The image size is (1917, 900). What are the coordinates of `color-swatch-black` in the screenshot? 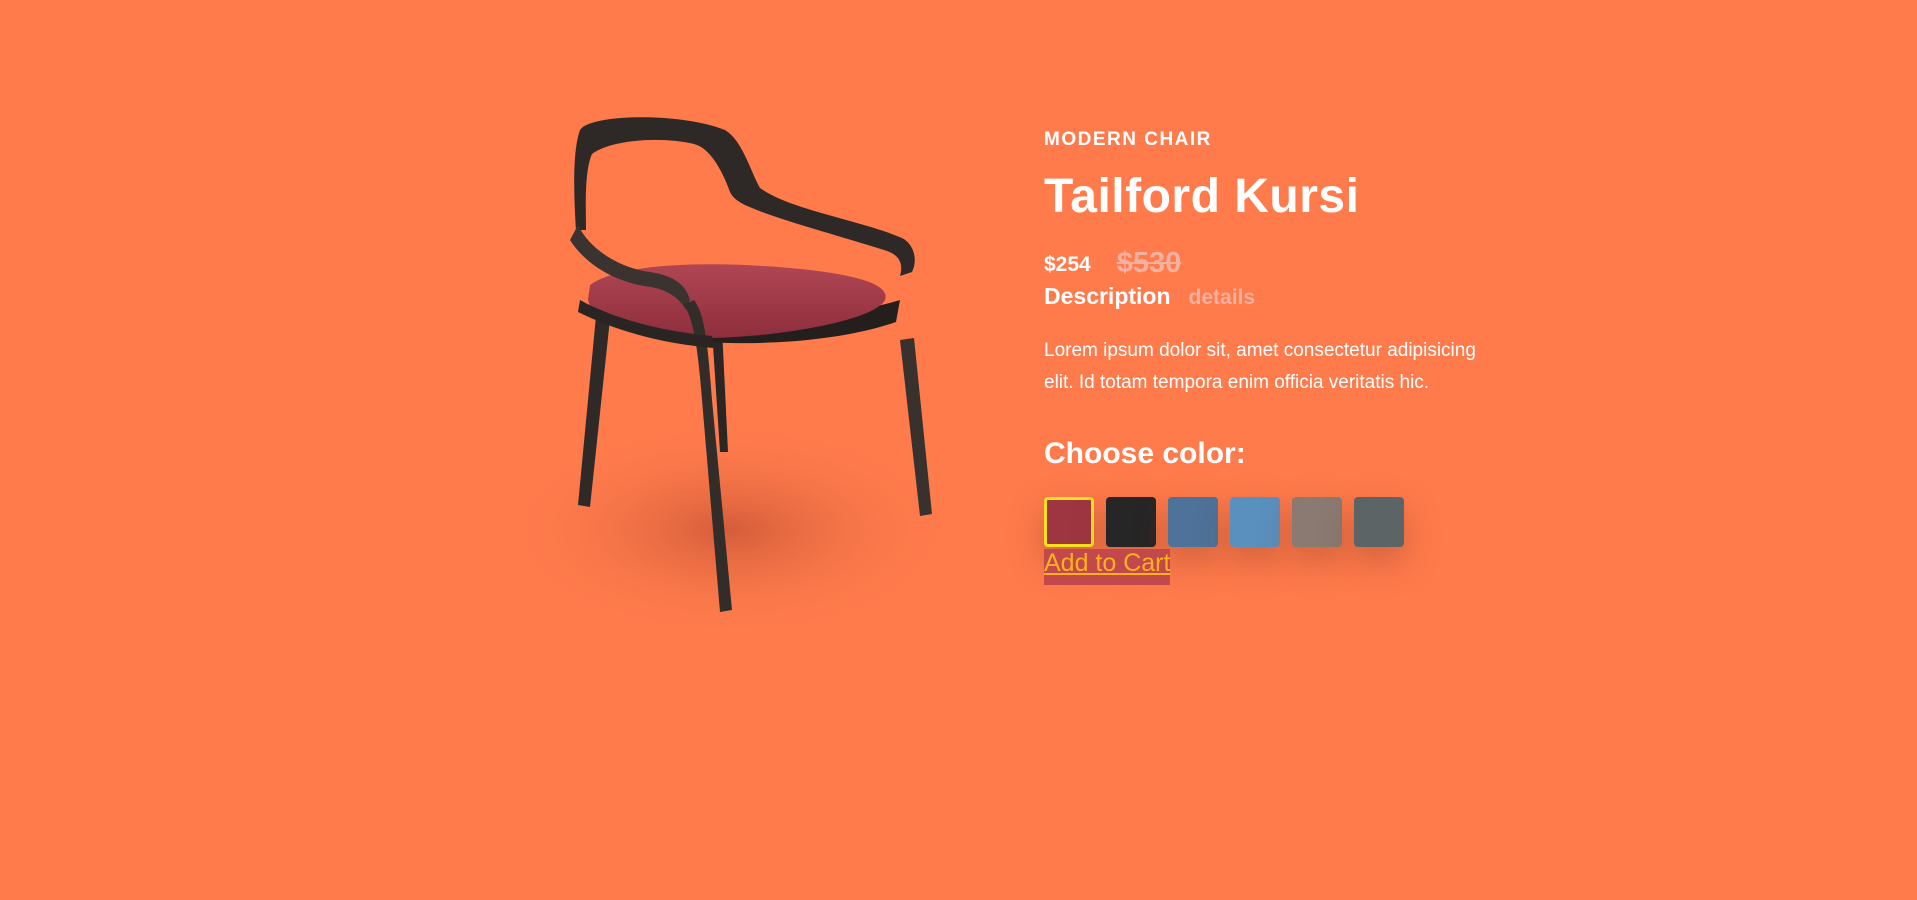 It's located at (1131, 522).